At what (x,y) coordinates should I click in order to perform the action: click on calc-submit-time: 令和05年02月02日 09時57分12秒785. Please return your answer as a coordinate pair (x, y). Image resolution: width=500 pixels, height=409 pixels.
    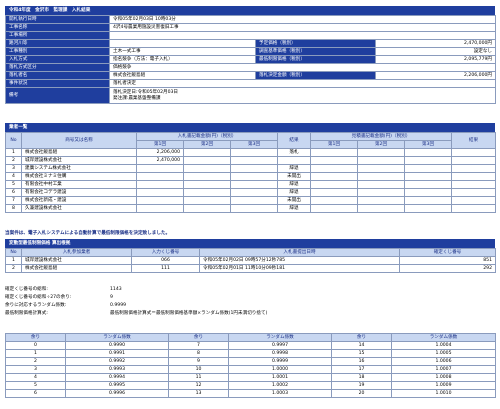
    Looking at the image, I should click on (299, 260).